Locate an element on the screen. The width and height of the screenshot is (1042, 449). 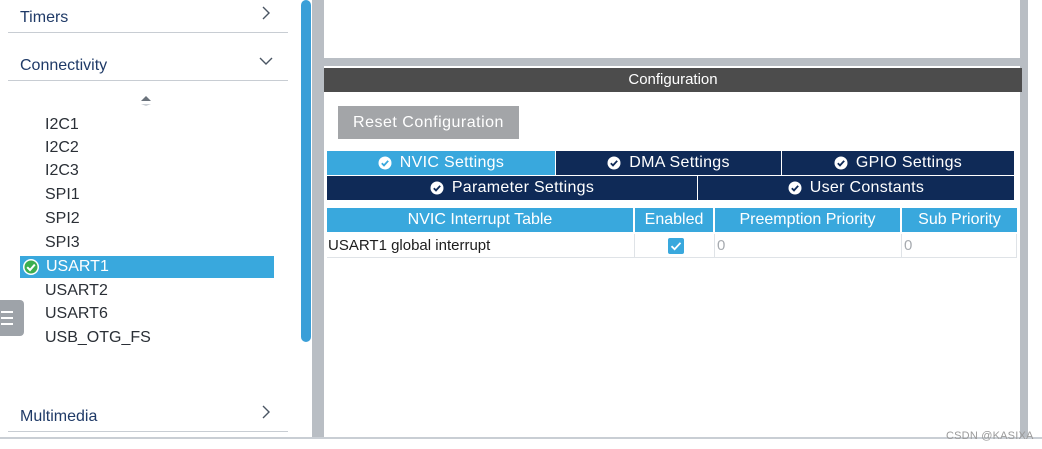
peripheral-item-usart2: USART2 is located at coordinates (76, 291).